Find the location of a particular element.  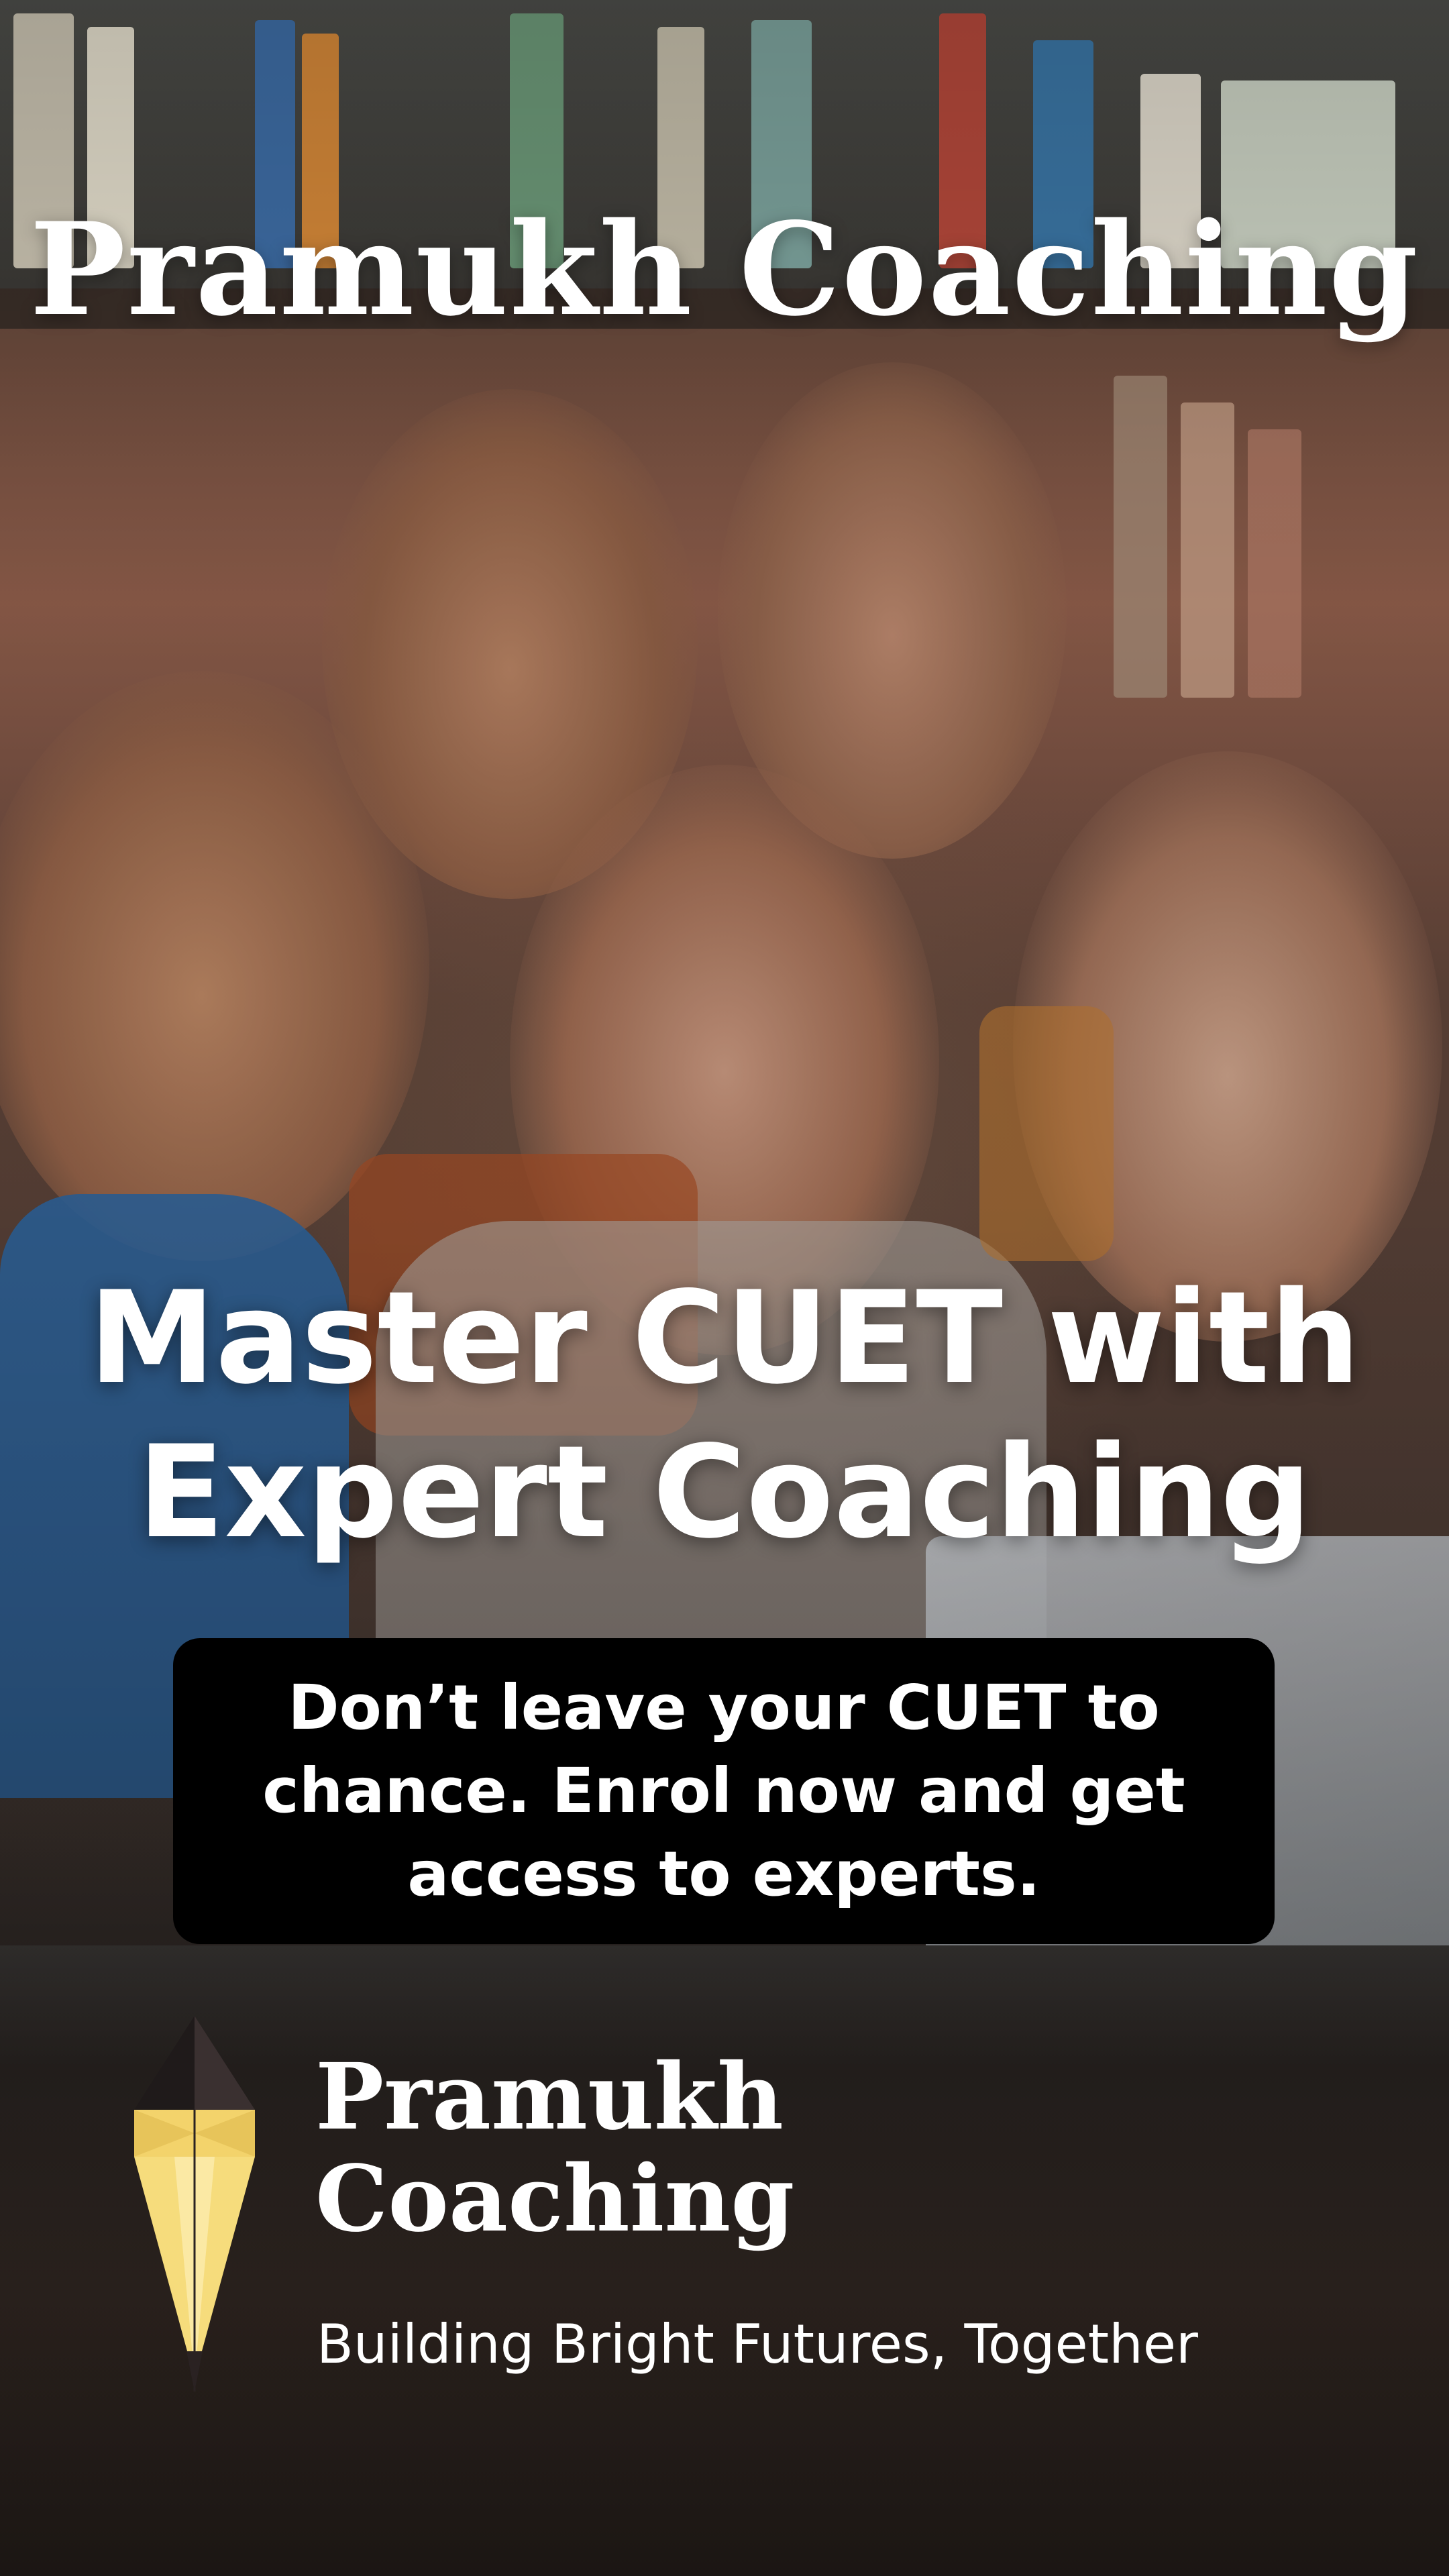

footer-brand-line-2: Coaching is located at coordinates (555, 2199).